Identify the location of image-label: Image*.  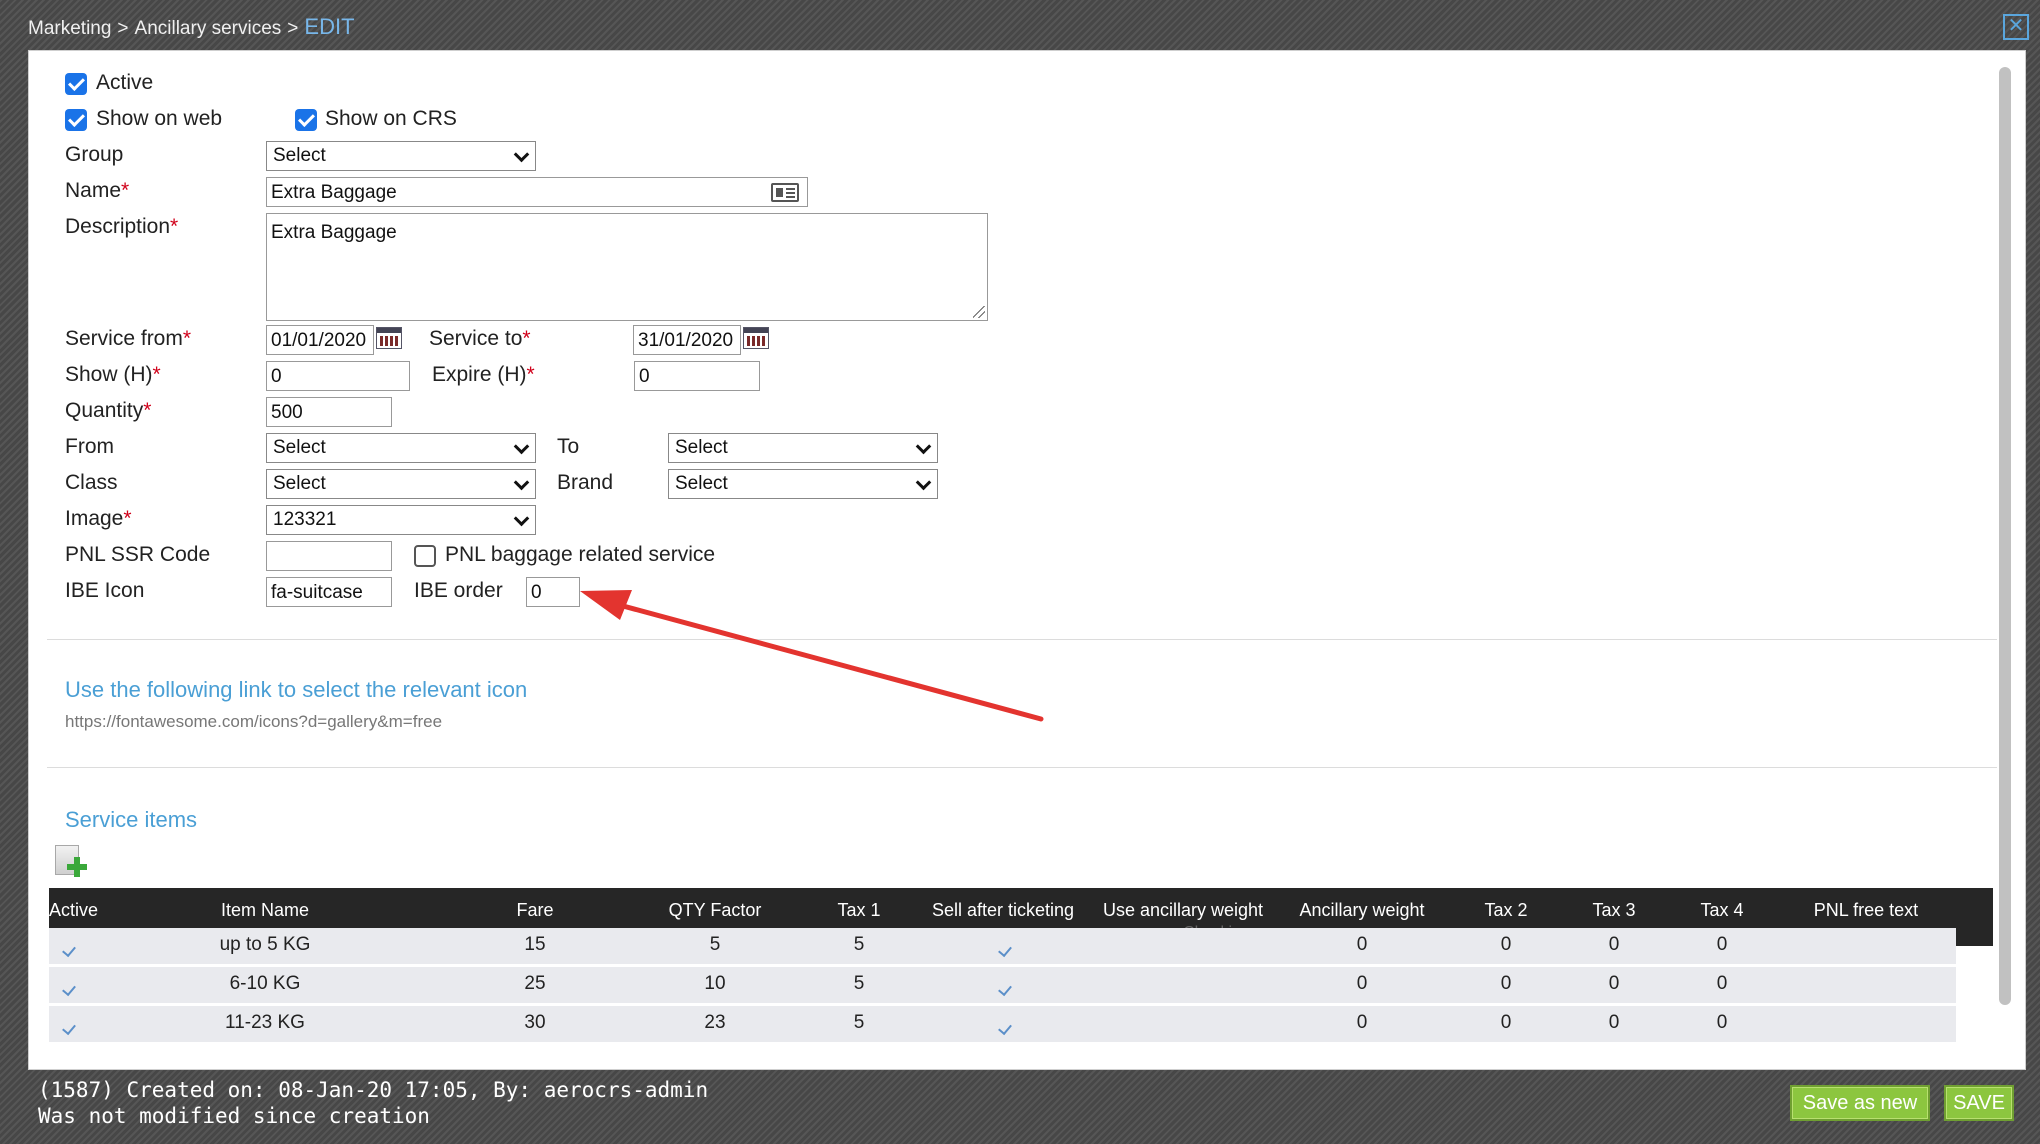
(98, 518).